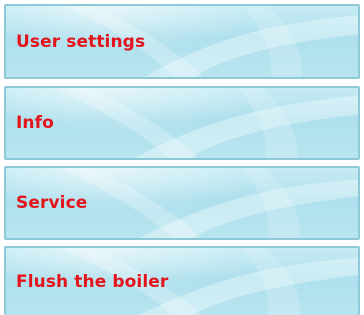 The height and width of the screenshot is (315, 364). Describe the element at coordinates (92, 281) in the screenshot. I see `menu-item-label: Flush the boiler` at that location.